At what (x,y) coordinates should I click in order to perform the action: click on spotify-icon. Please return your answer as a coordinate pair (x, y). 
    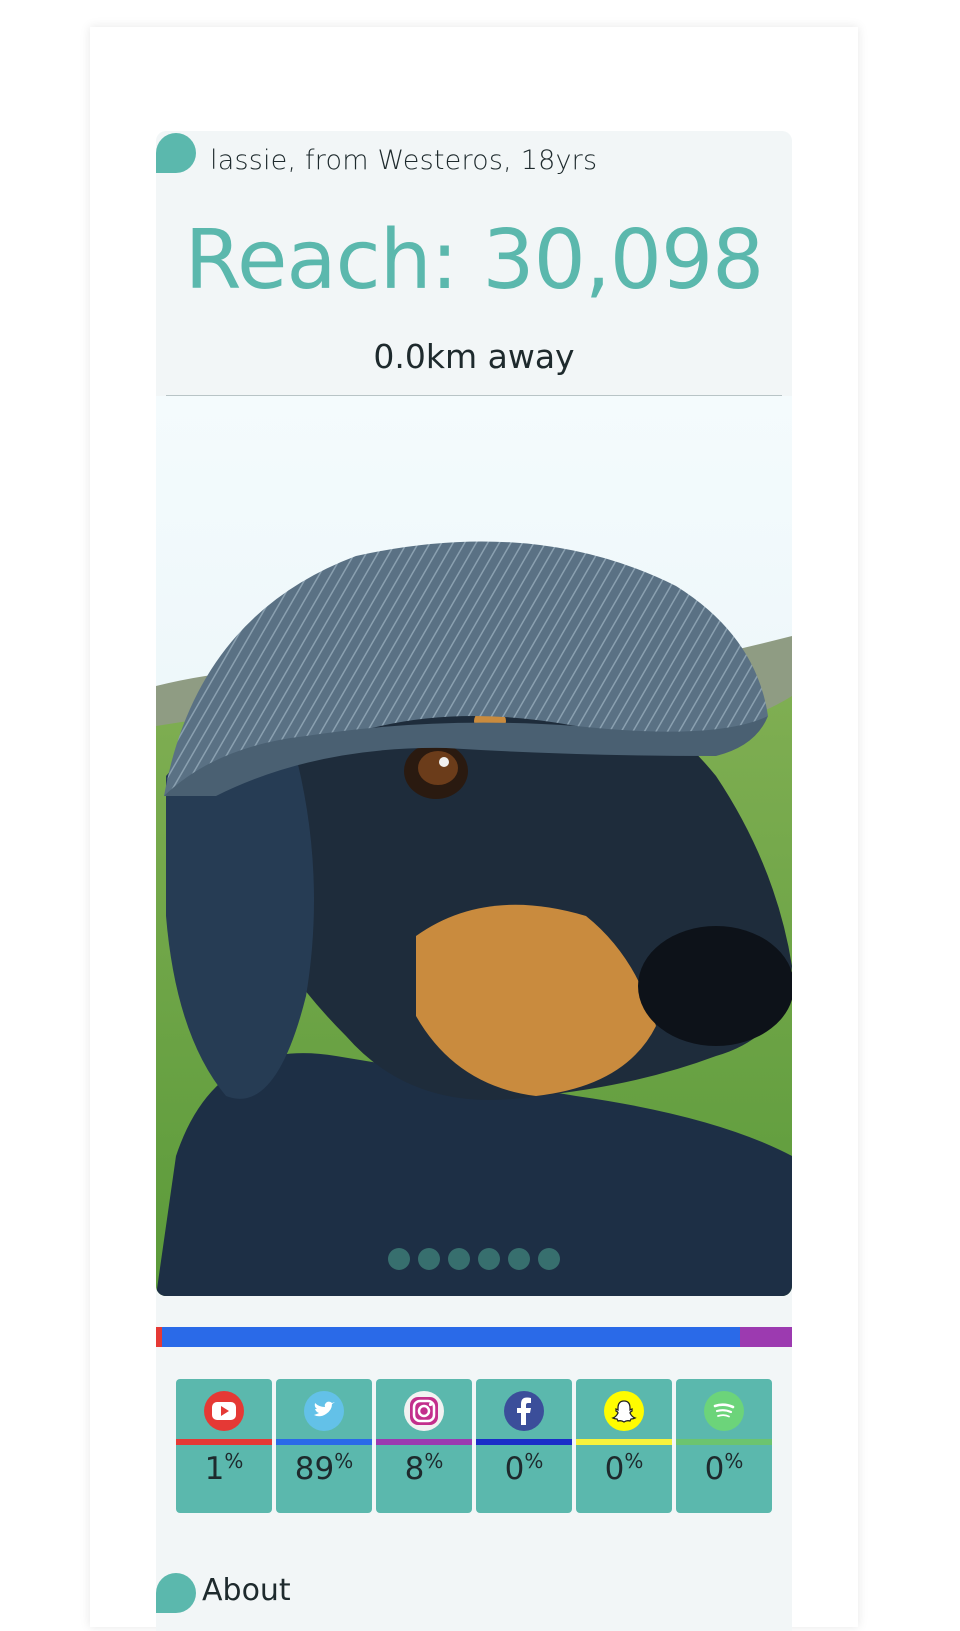
    Looking at the image, I should click on (724, 1411).